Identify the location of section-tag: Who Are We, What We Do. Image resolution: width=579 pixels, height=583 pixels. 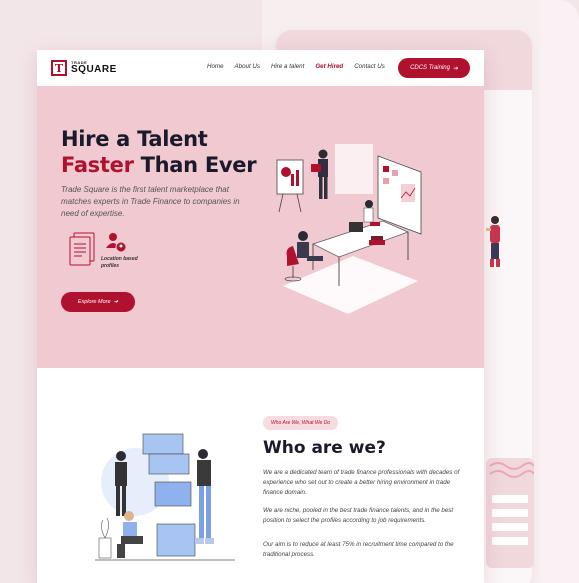
(301, 423).